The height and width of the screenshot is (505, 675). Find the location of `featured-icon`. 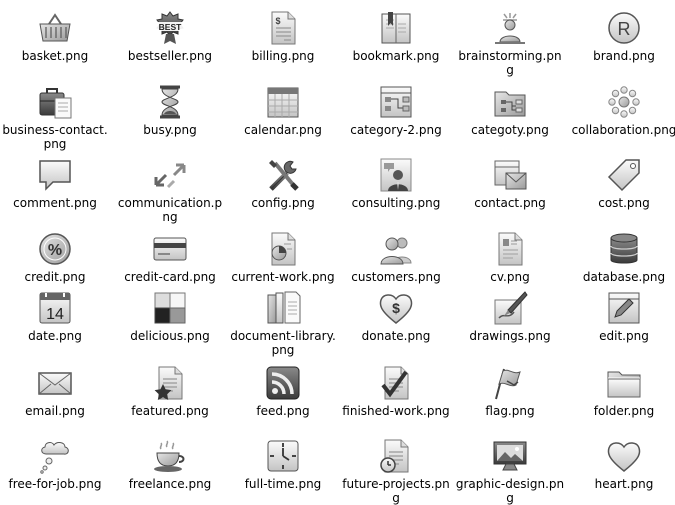

featured-icon is located at coordinates (170, 383).